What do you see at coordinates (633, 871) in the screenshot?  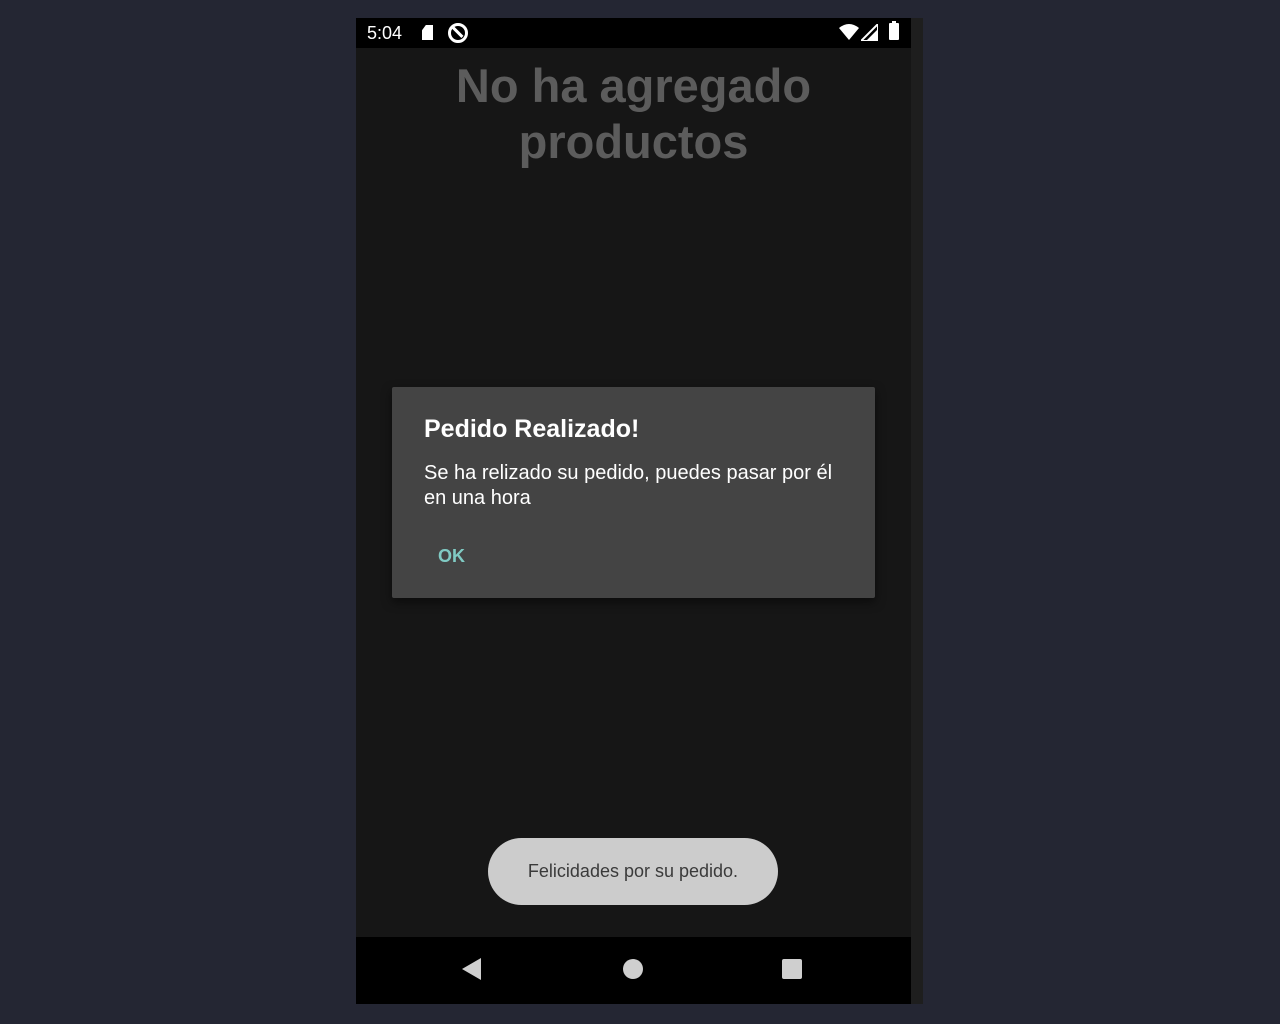 I see `toast-message: Felicidades por su pedido.` at bounding box center [633, 871].